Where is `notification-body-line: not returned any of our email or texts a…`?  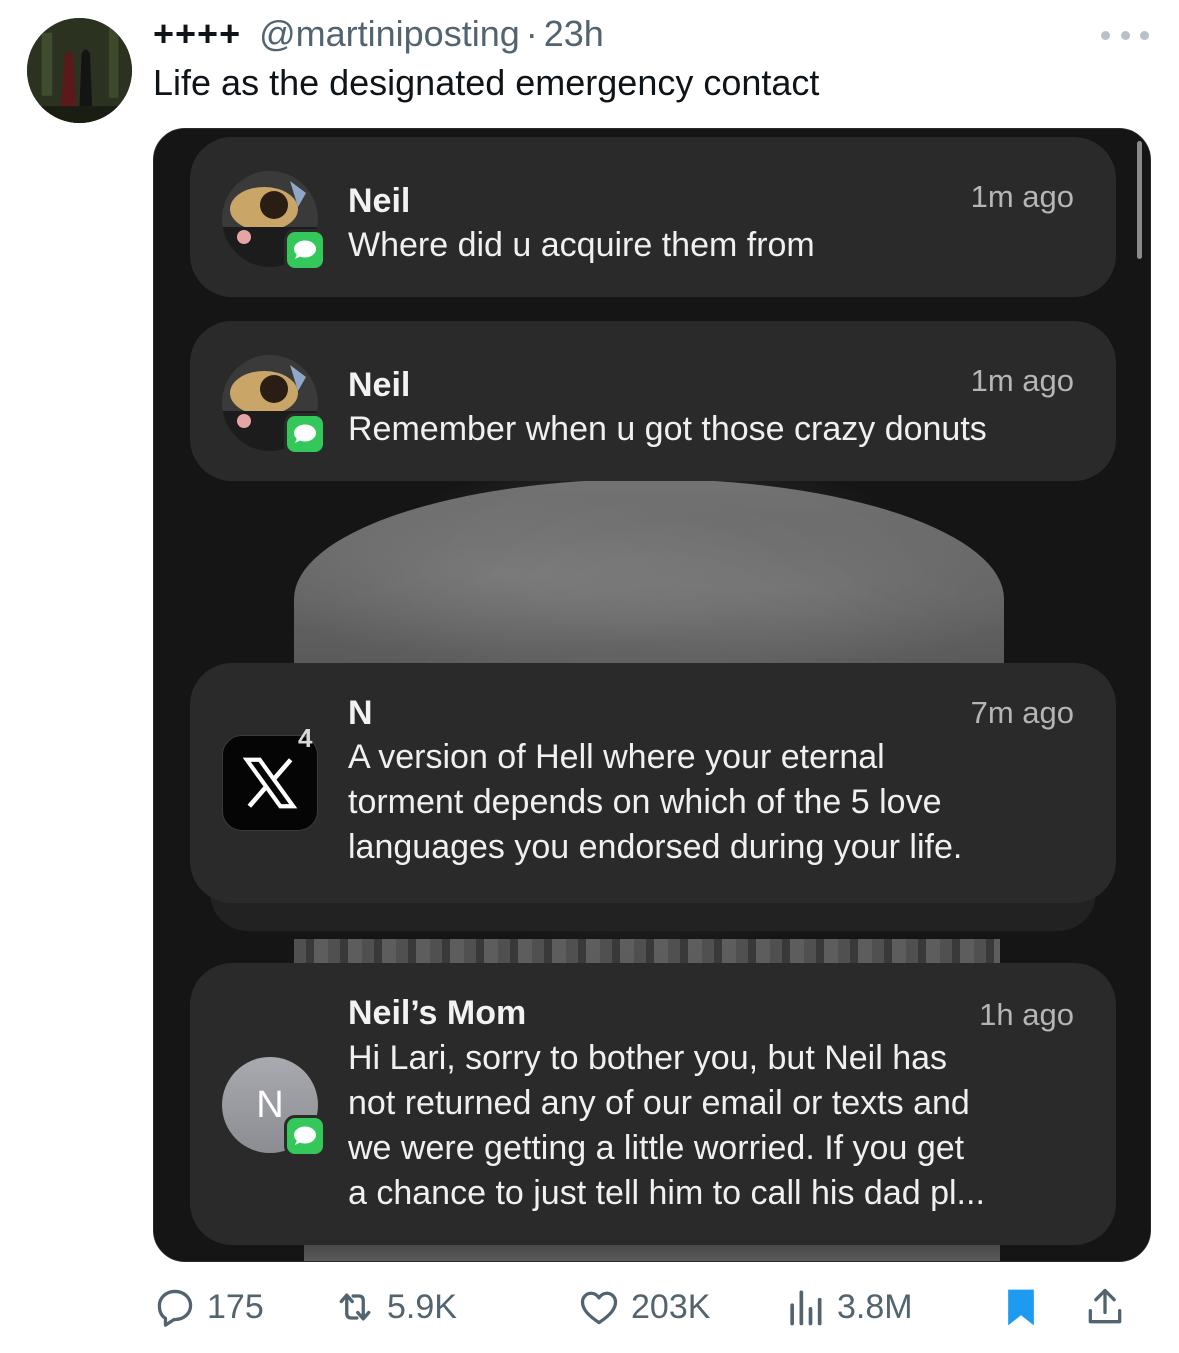
notification-body-line: not returned any of our email or texts a… is located at coordinates (659, 1103).